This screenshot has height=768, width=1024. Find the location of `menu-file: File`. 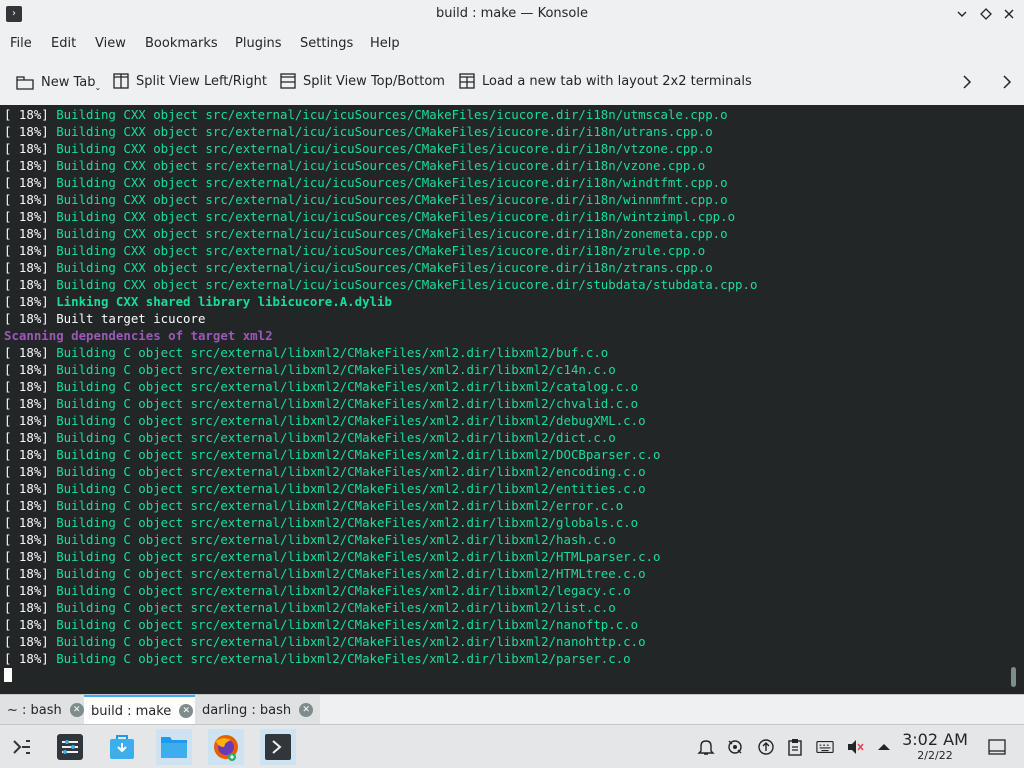

menu-file: File is located at coordinates (21, 43).